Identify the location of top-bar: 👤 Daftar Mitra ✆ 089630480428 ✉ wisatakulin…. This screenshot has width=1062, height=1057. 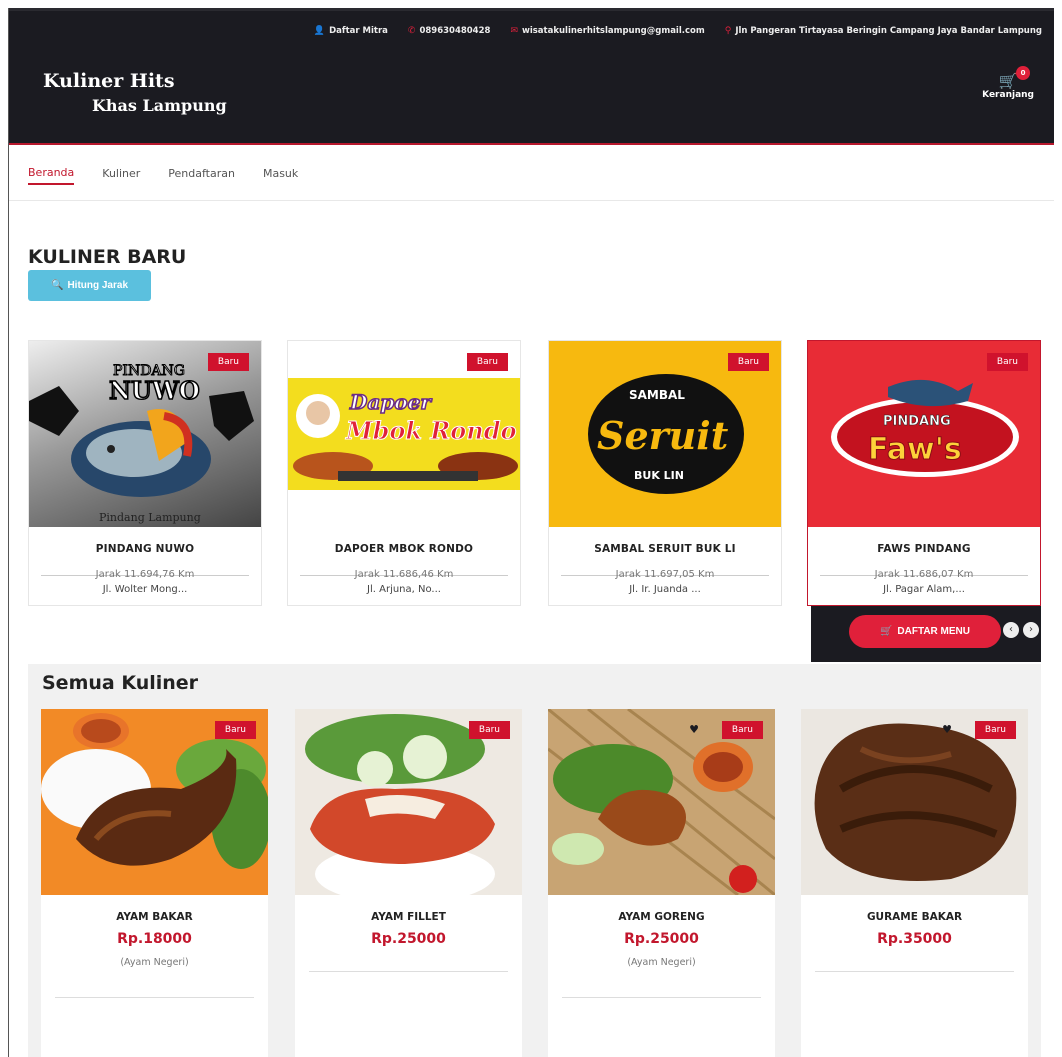
(531, 29).